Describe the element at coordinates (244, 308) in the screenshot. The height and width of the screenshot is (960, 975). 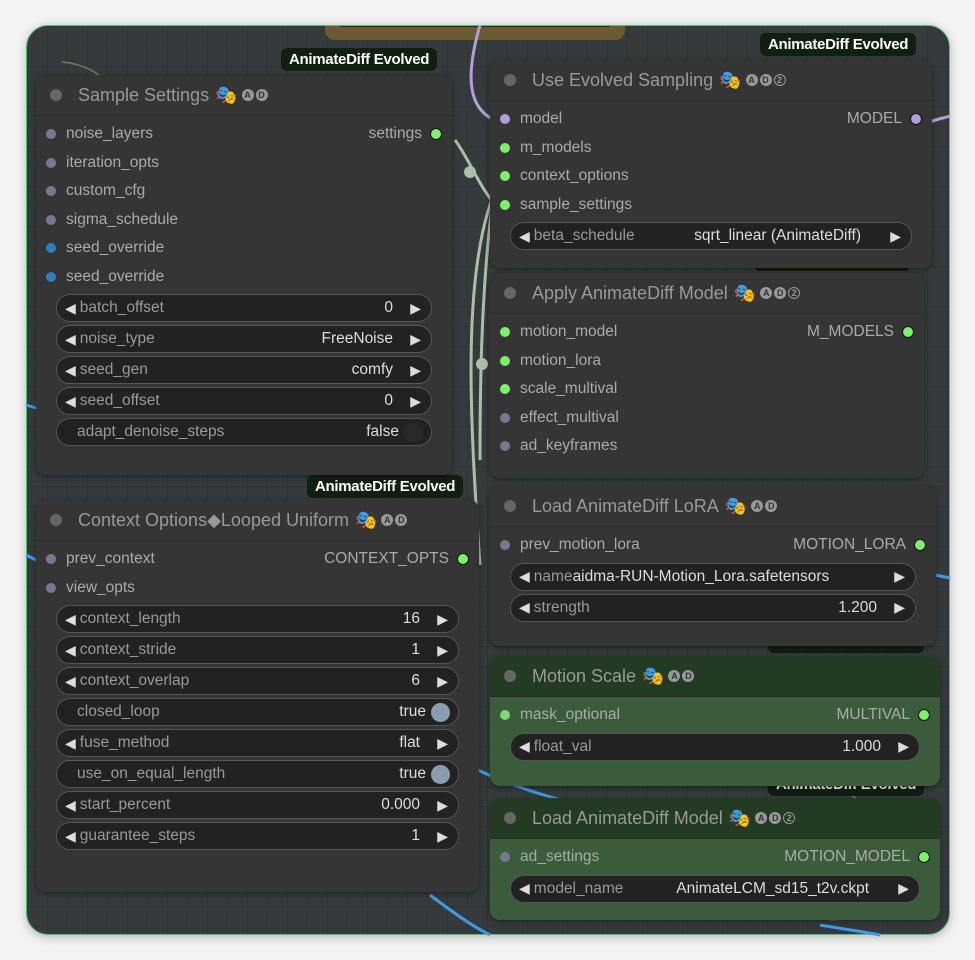
I see `widget-batch-offset: ◀ batch_offset 0 ▶` at that location.